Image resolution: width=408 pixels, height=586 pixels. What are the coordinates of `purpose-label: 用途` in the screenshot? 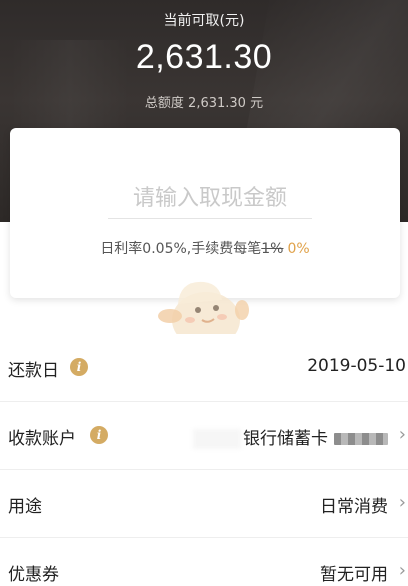 It's located at (25, 507).